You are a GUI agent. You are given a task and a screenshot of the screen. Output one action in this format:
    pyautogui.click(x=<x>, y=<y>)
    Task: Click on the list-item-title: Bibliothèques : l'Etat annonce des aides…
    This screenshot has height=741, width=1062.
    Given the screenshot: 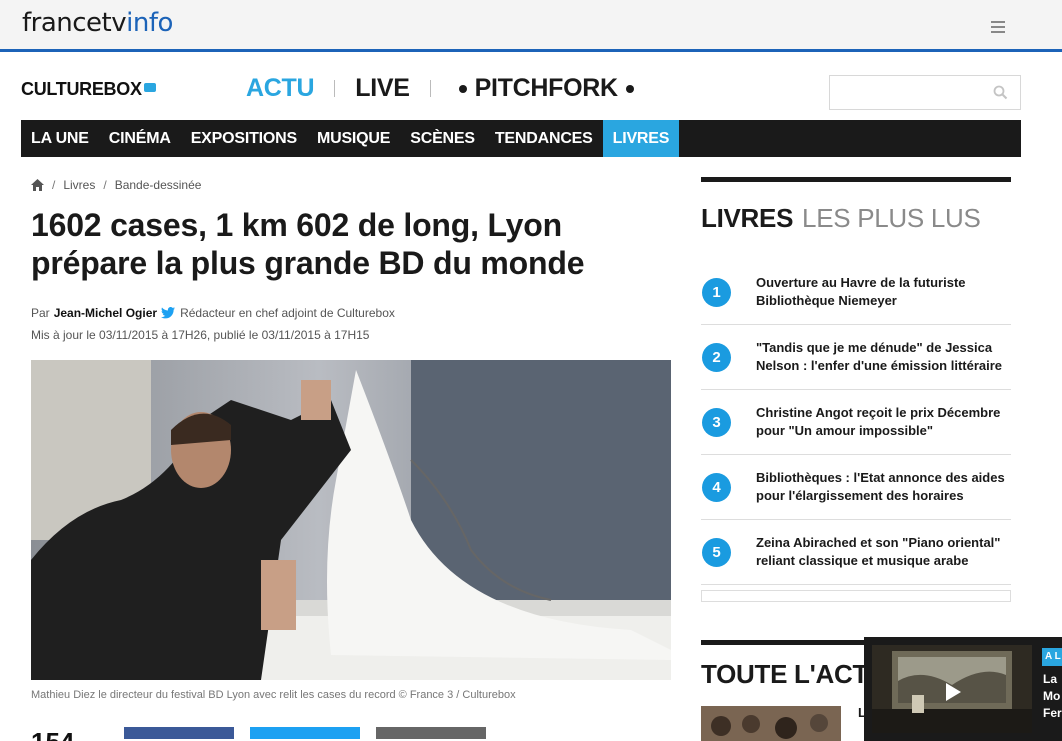 What is the action you would take?
    pyautogui.click(x=883, y=487)
    